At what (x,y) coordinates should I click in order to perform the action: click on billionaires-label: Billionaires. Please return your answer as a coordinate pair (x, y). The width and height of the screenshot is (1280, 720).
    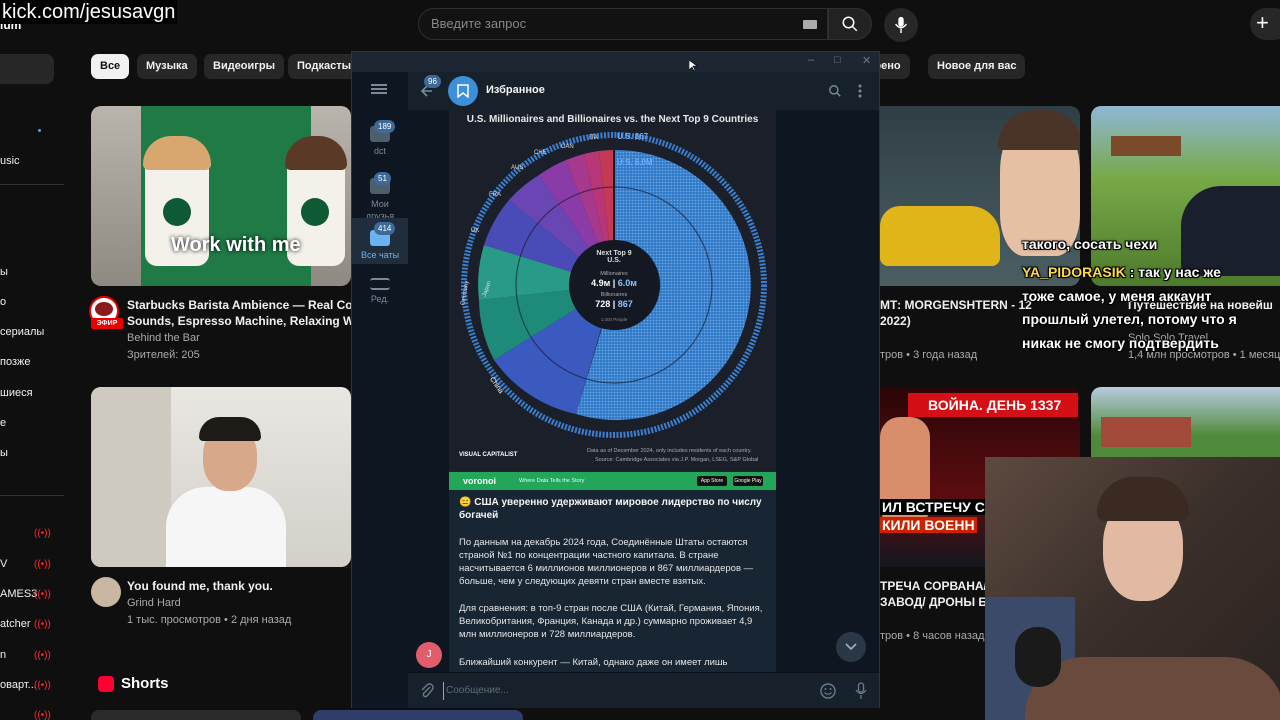
    Looking at the image, I should click on (614, 295).